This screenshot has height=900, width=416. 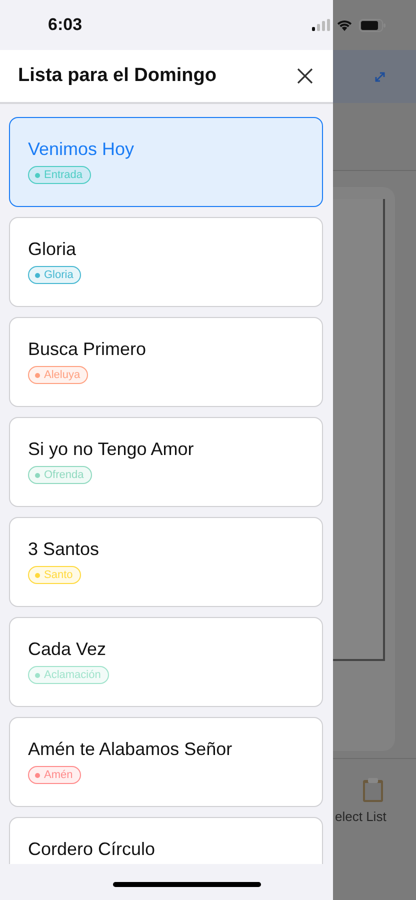 I want to click on tag-label: Entrada, so click(x=63, y=175).